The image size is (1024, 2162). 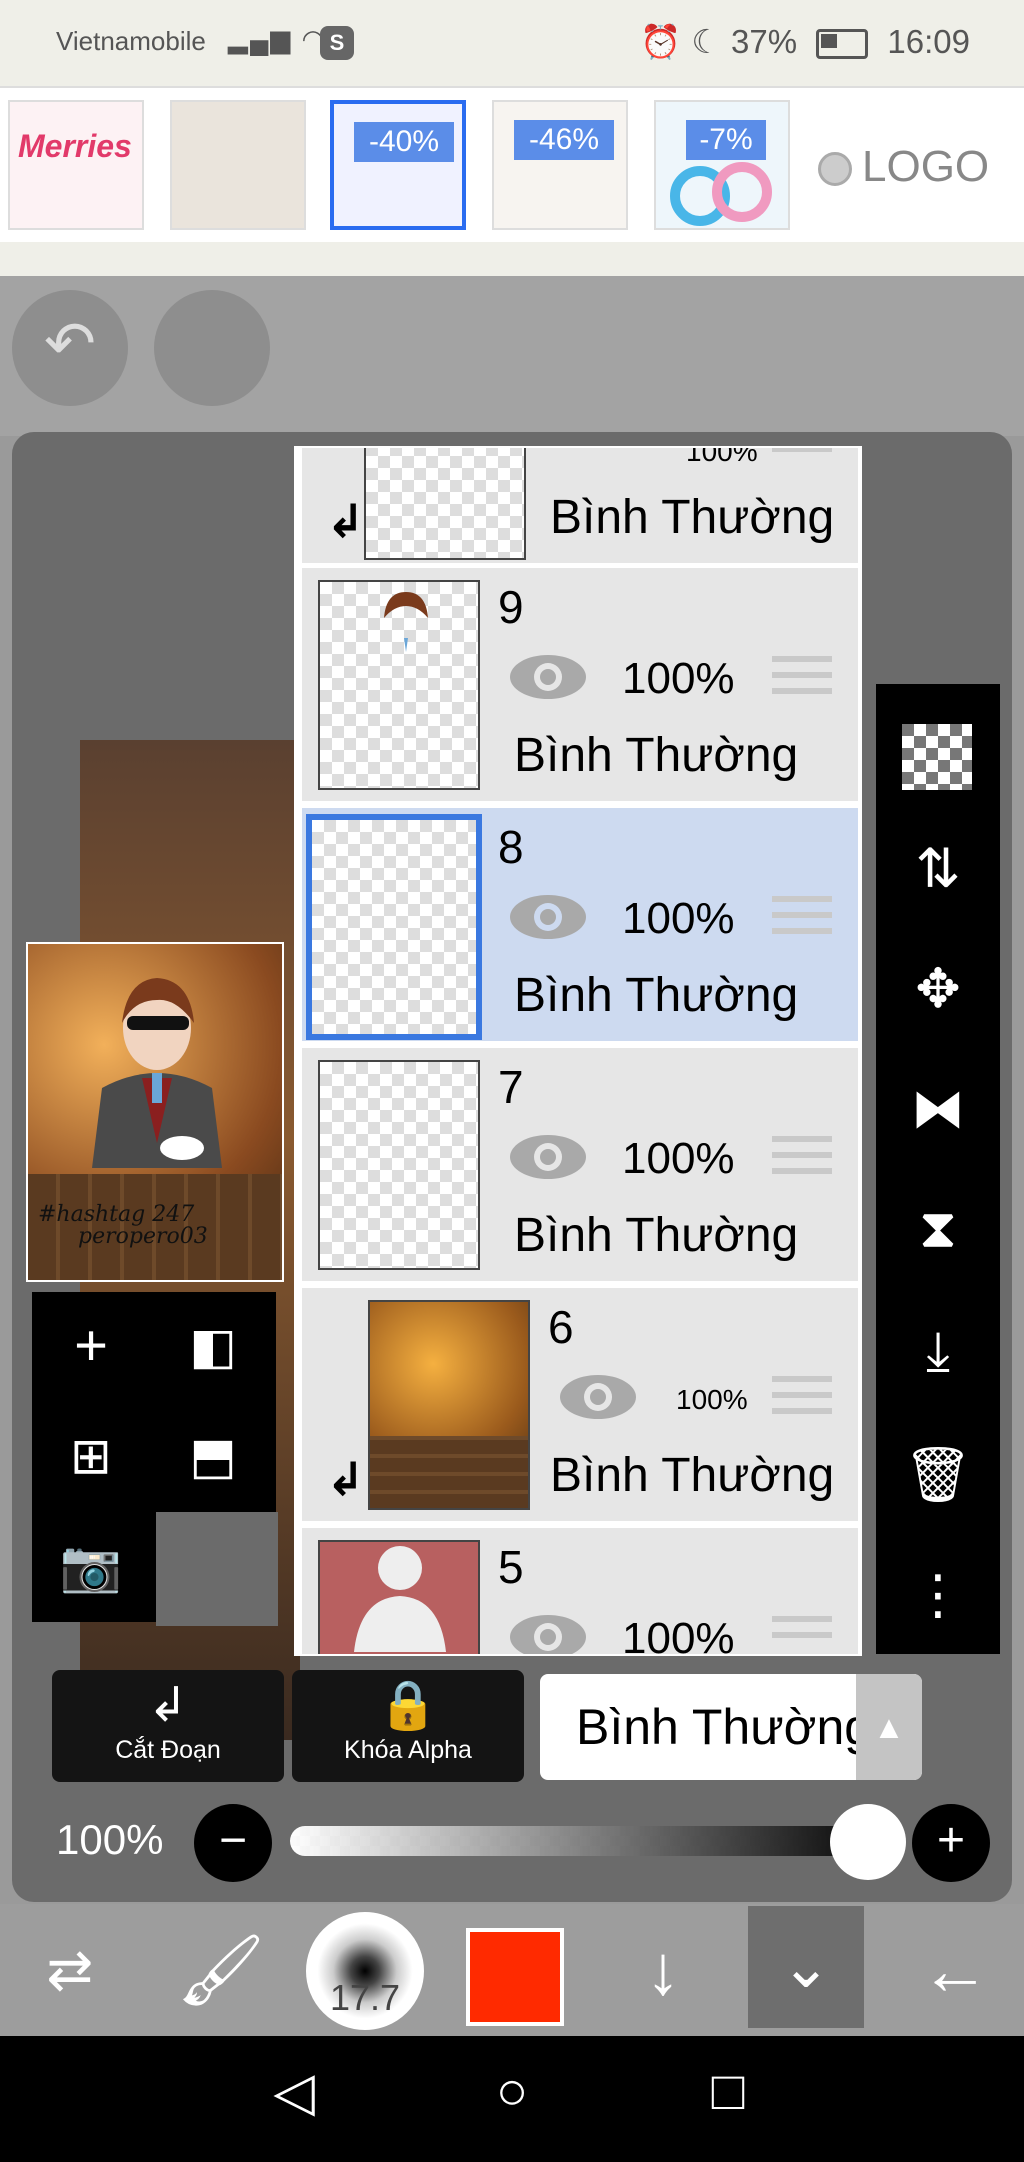 What do you see at coordinates (722, 165) in the screenshot?
I see `ad-product-5: -7%` at bounding box center [722, 165].